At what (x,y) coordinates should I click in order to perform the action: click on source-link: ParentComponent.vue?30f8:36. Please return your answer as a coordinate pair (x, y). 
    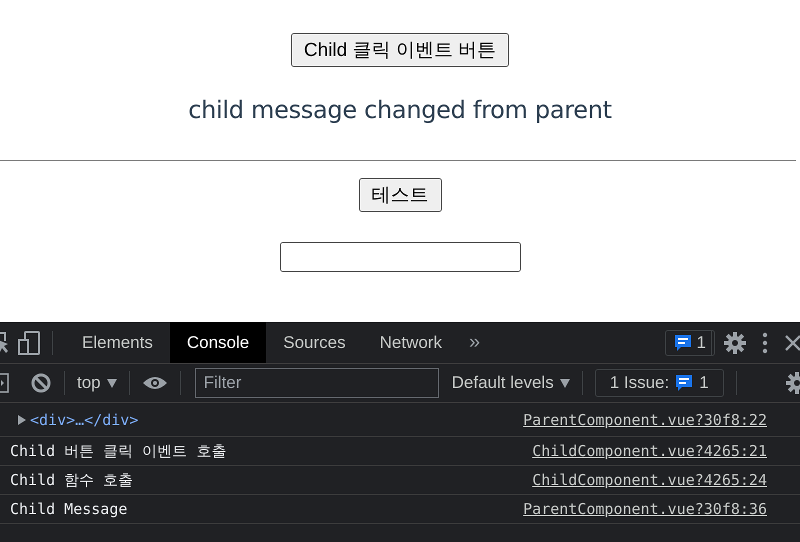
    Looking at the image, I should click on (645, 509).